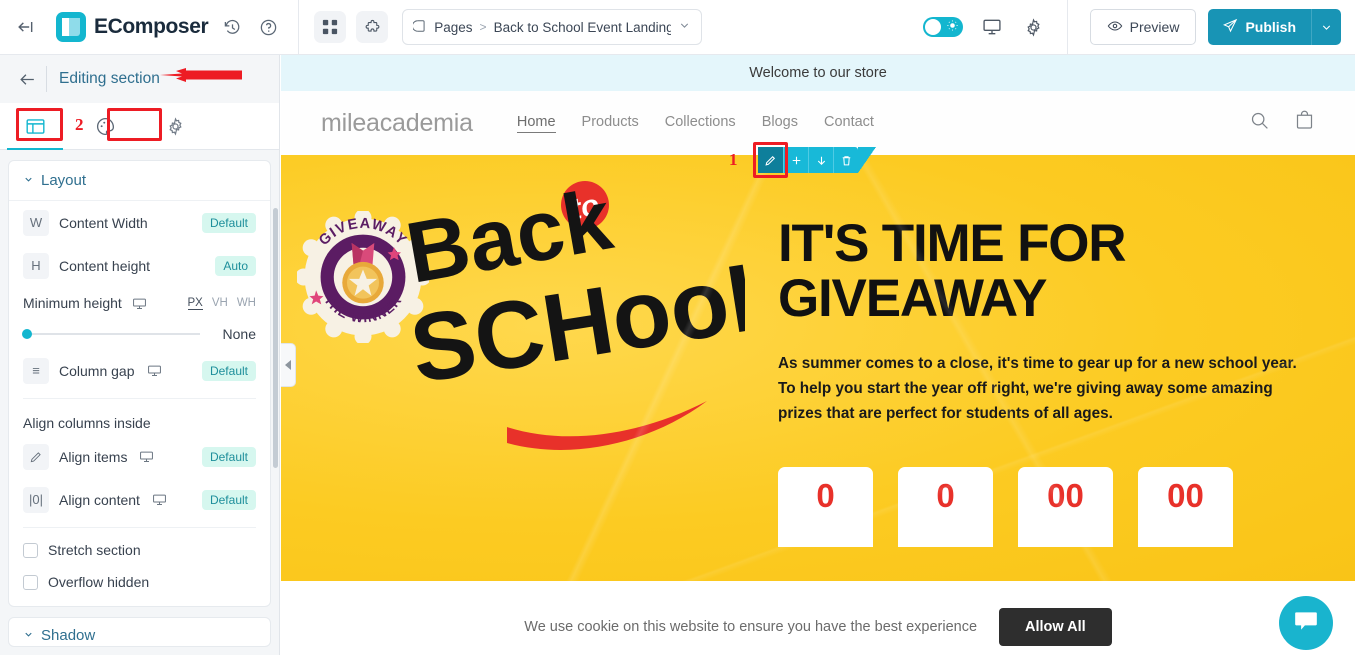  What do you see at coordinates (1115, 27) in the screenshot?
I see `eye-icon` at bounding box center [1115, 27].